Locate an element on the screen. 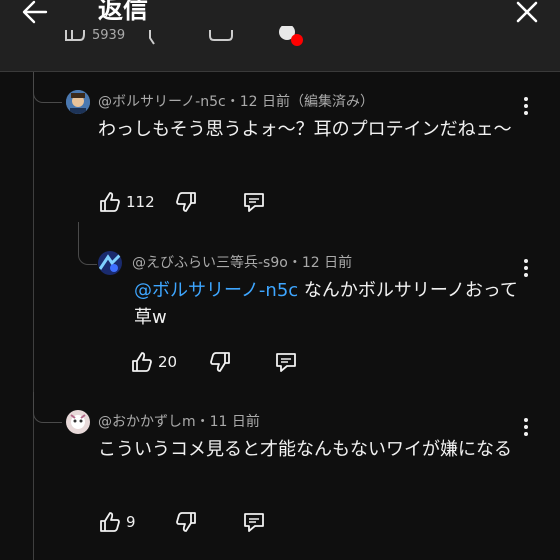 The height and width of the screenshot is (560, 560). close-button is located at coordinates (527, 14).